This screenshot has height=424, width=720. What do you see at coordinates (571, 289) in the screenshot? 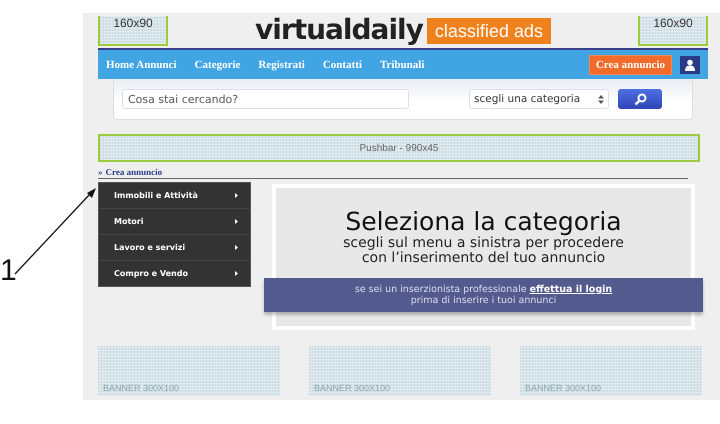
I see `login-link: effettua il login` at bounding box center [571, 289].